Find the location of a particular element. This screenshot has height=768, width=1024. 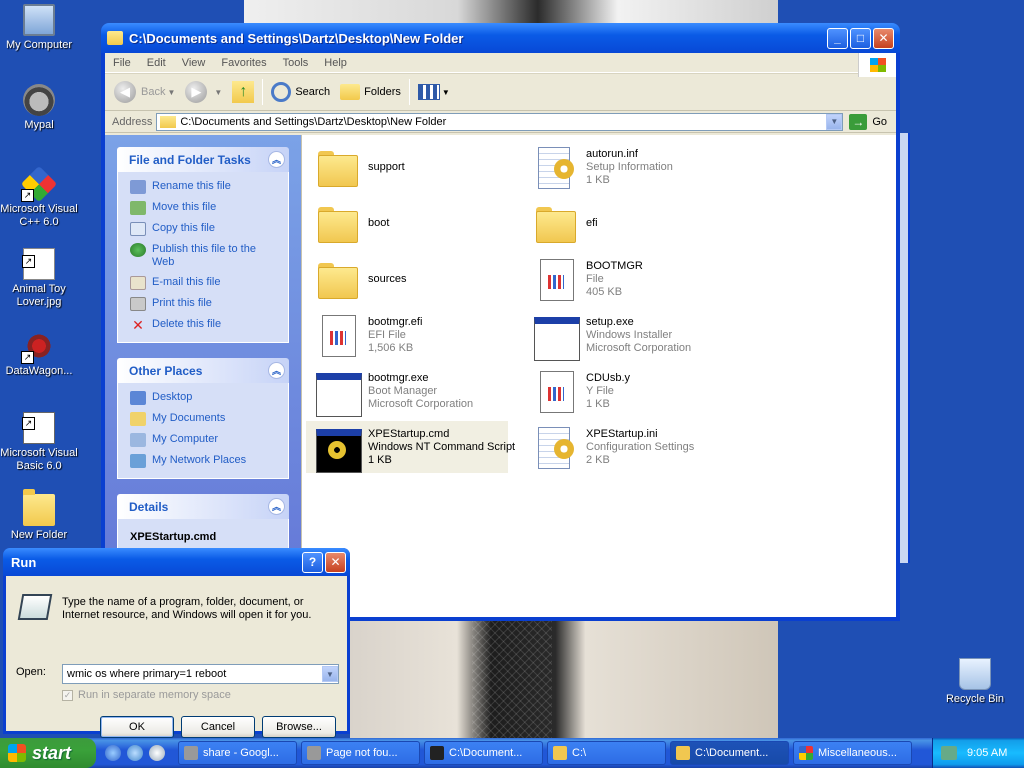

cancel-button: Cancel is located at coordinates (218, 727).